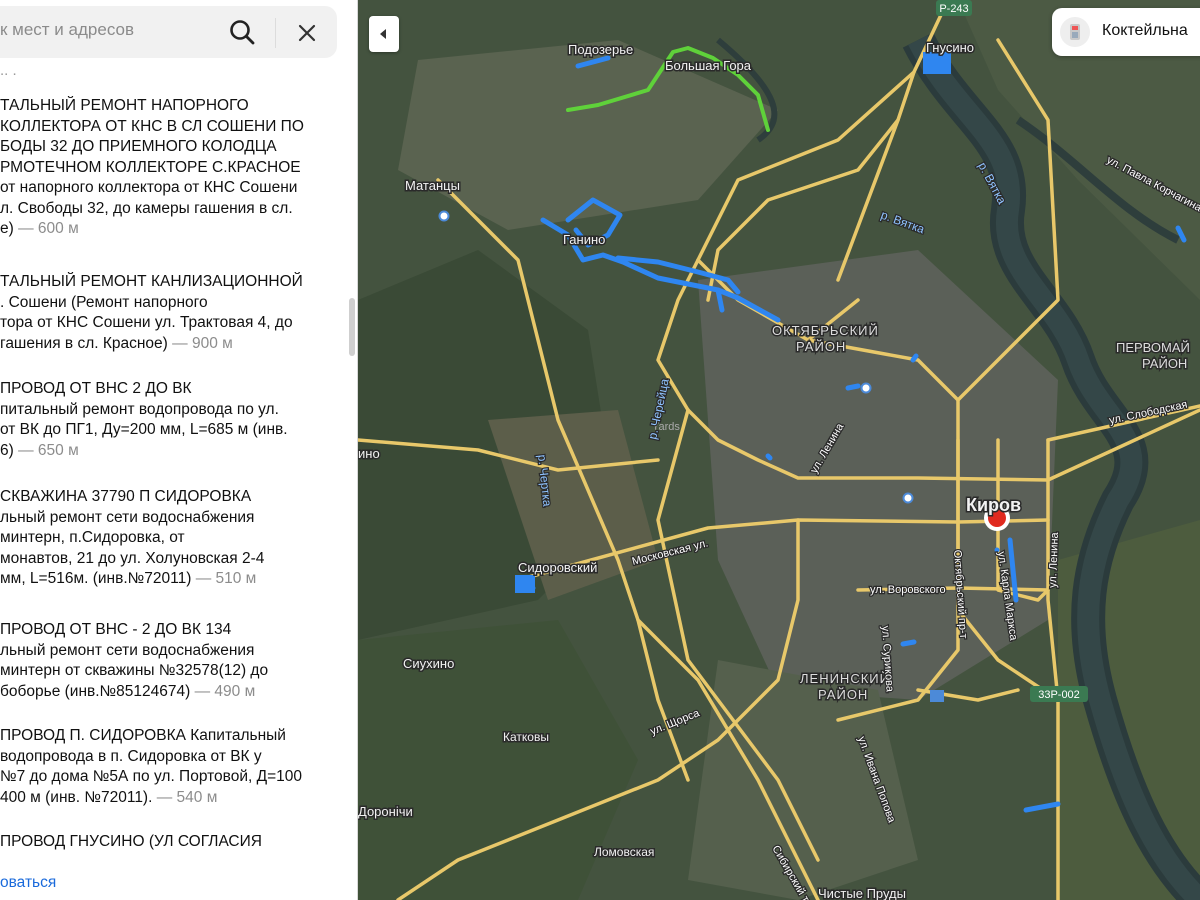 This screenshot has height=900, width=1200. Describe the element at coordinates (178, 883) in the screenshot. I see `panel-footer: оваться` at that location.